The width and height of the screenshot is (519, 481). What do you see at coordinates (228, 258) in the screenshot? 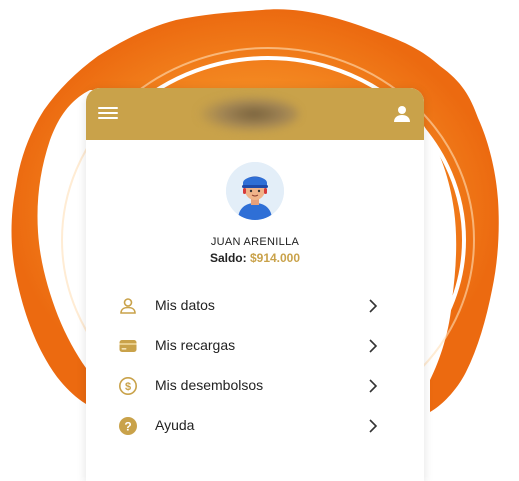
I see `balance-label: Saldo:` at bounding box center [228, 258].